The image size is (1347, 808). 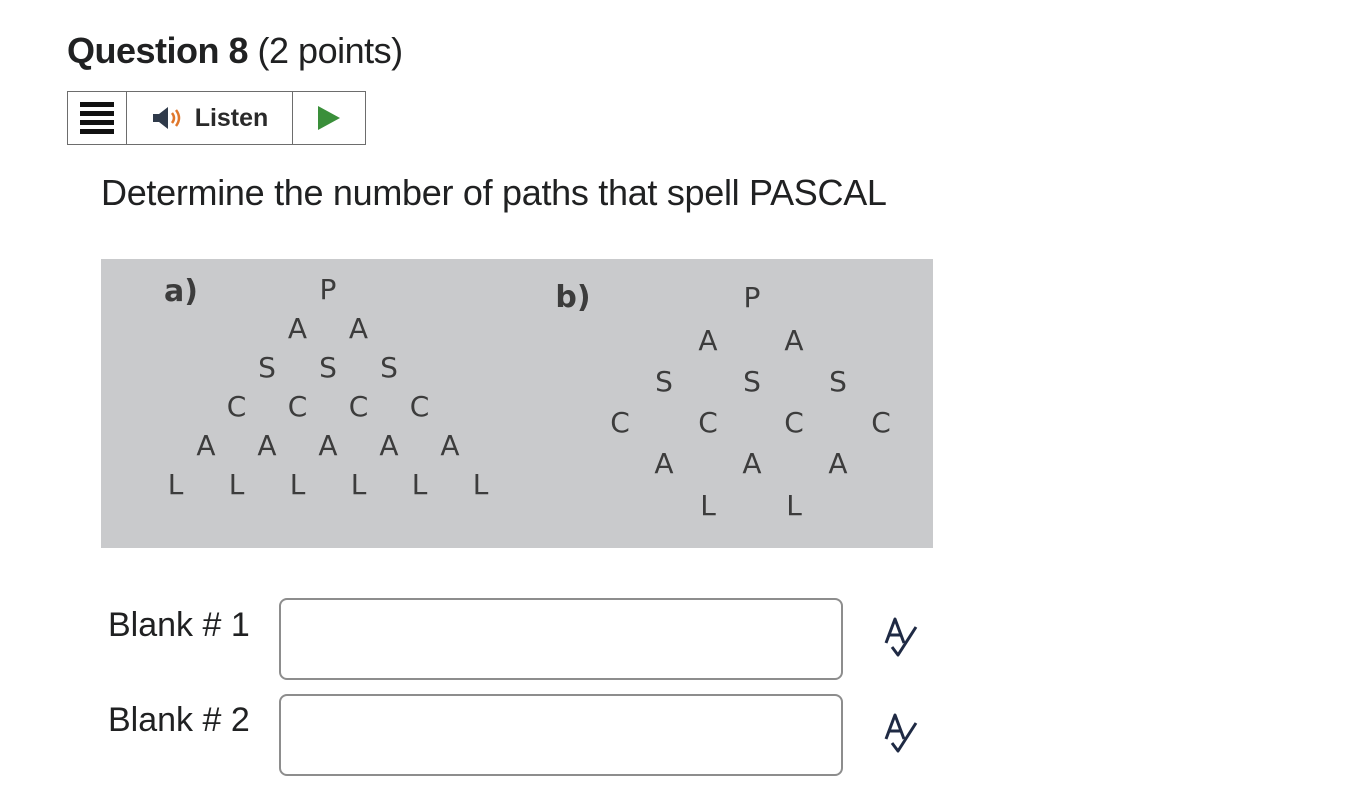 I want to click on listen-label: Listen, so click(x=231, y=117).